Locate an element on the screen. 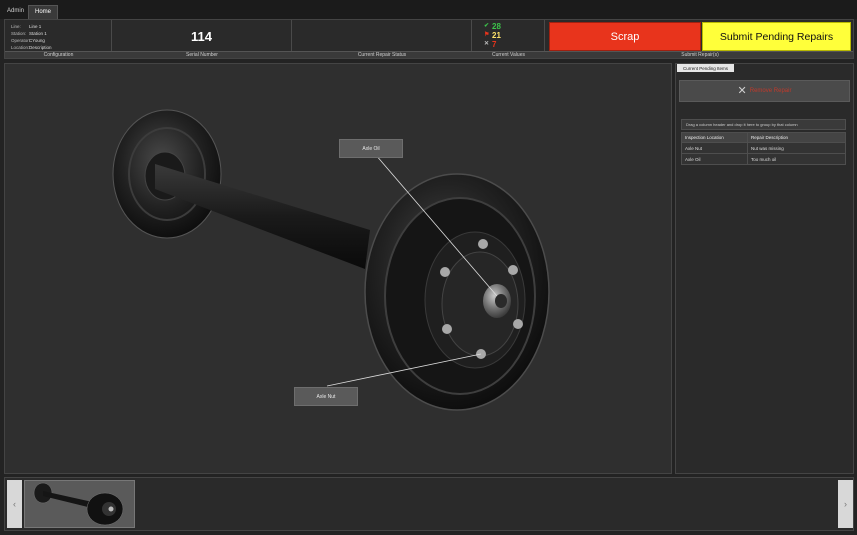 The width and height of the screenshot is (857, 535). cell-inspection-location: Axle Nut is located at coordinates (715, 148).